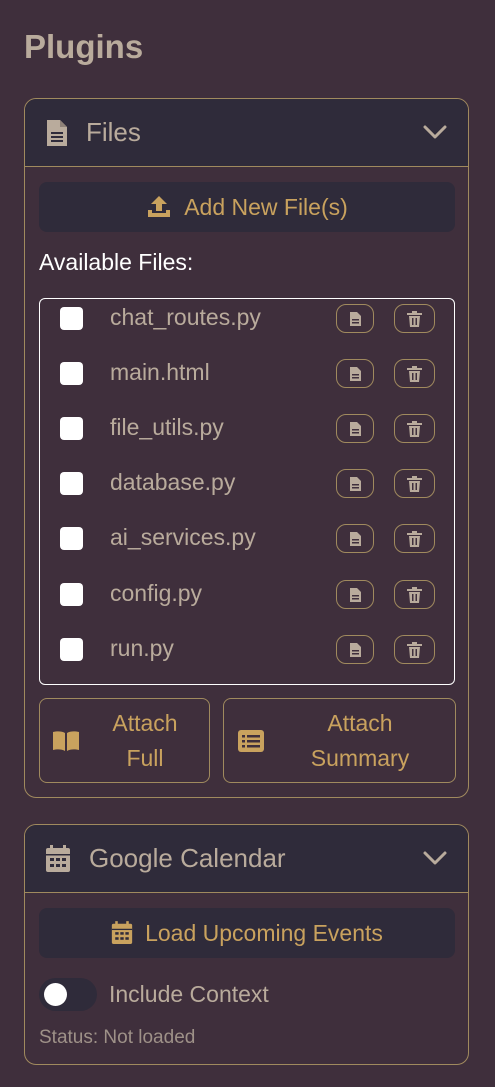  Describe the element at coordinates (156, 593) in the screenshot. I see `file-name: config.py` at that location.